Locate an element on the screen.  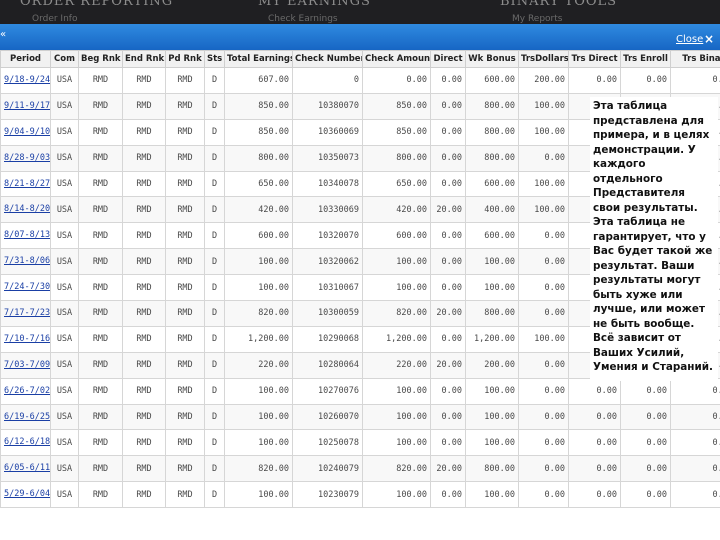
period-link: 8/07-8/13/2010 is located at coordinates (25, 236).